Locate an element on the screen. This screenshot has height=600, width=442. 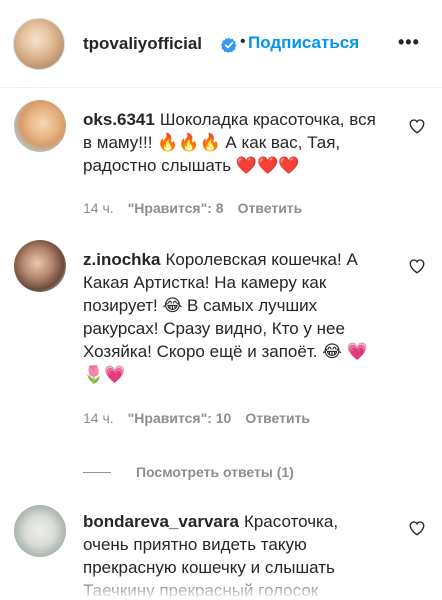
comment-meta: 14 ч. "Нравится": 10 Ответить is located at coordinates (203, 418).